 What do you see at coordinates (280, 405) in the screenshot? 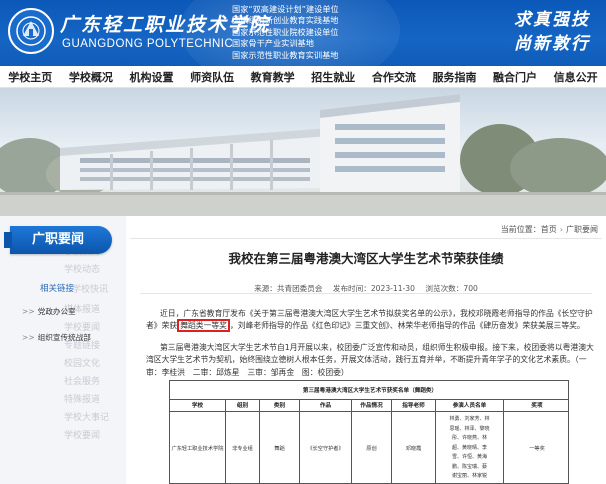
I see `table-header-cell: 类别` at bounding box center [280, 405].